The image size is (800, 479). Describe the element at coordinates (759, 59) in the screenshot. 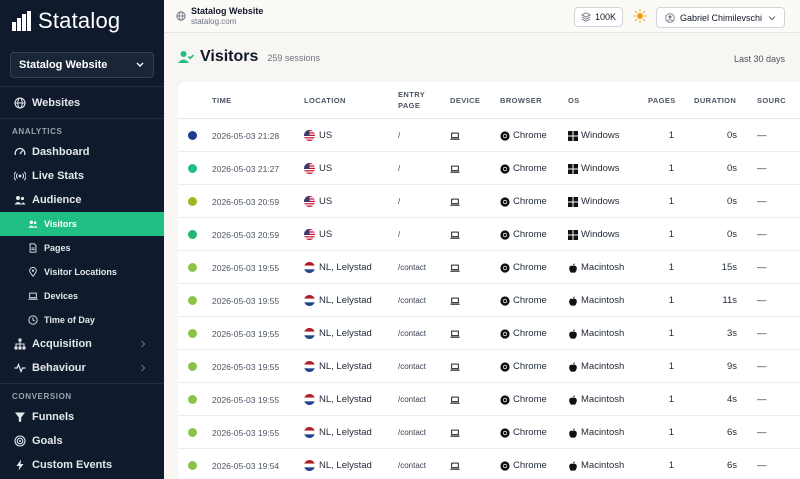

I see `date-range: Last 30 days` at that location.